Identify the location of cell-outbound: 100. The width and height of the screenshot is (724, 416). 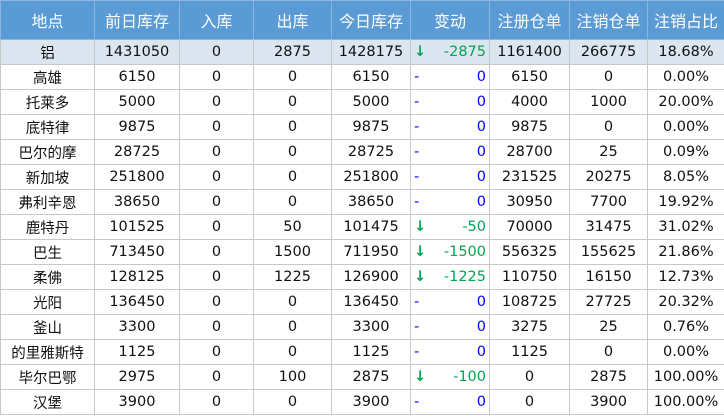
(292, 377).